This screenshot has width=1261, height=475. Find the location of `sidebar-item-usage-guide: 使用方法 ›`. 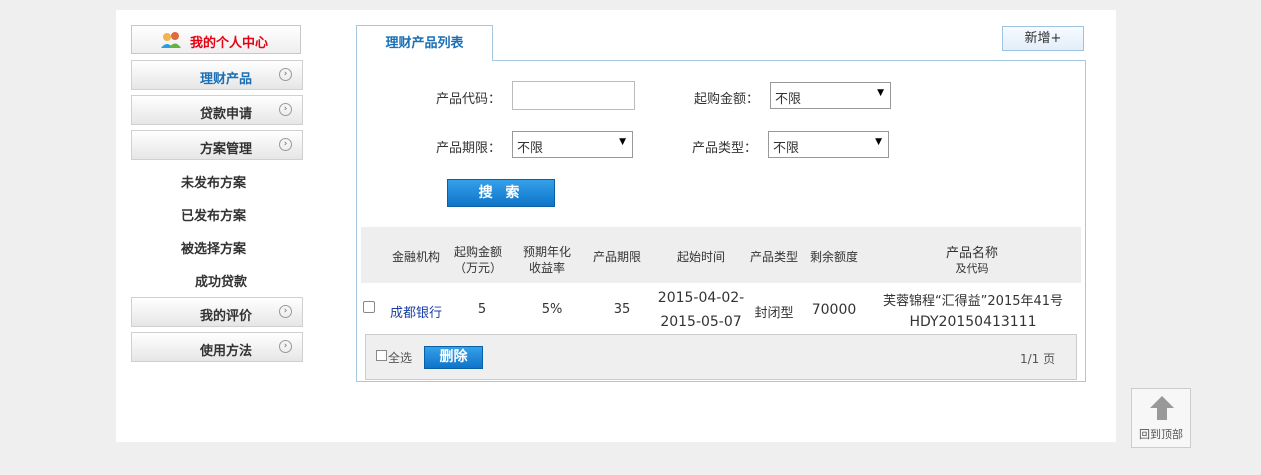

sidebar-item-usage-guide: 使用方法 › is located at coordinates (217, 347).